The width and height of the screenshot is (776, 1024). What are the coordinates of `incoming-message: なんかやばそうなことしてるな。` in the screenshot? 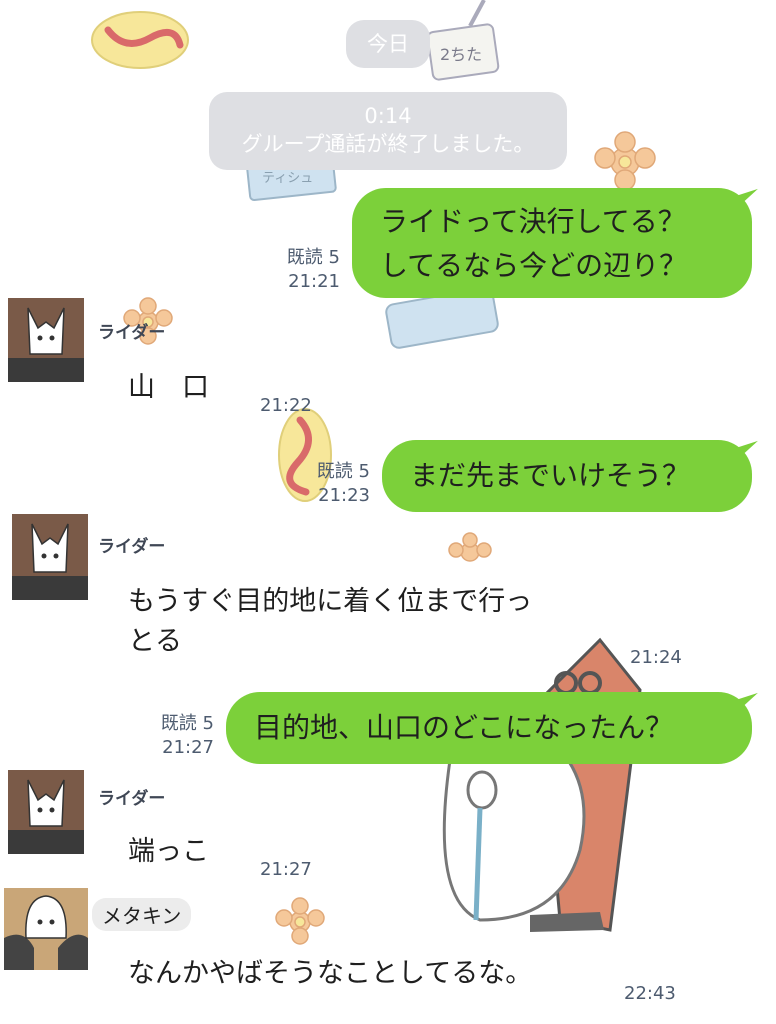 It's located at (330, 974).